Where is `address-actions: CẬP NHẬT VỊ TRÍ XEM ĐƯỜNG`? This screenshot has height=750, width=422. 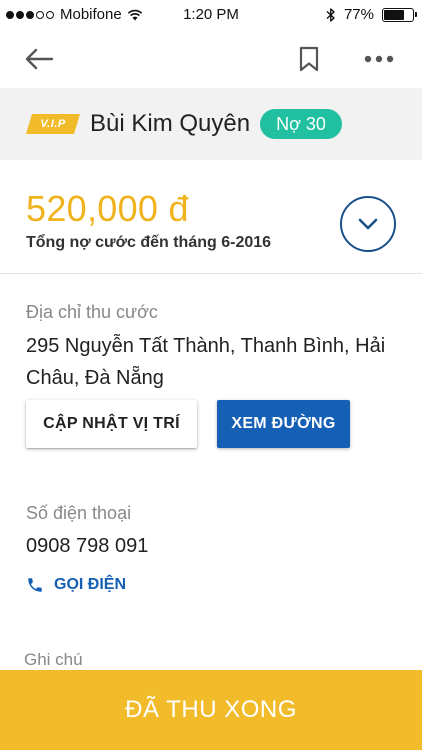
address-actions: CẬP NHẬT VỊ TRÍ XEM ĐƯỜNG is located at coordinates (188, 424).